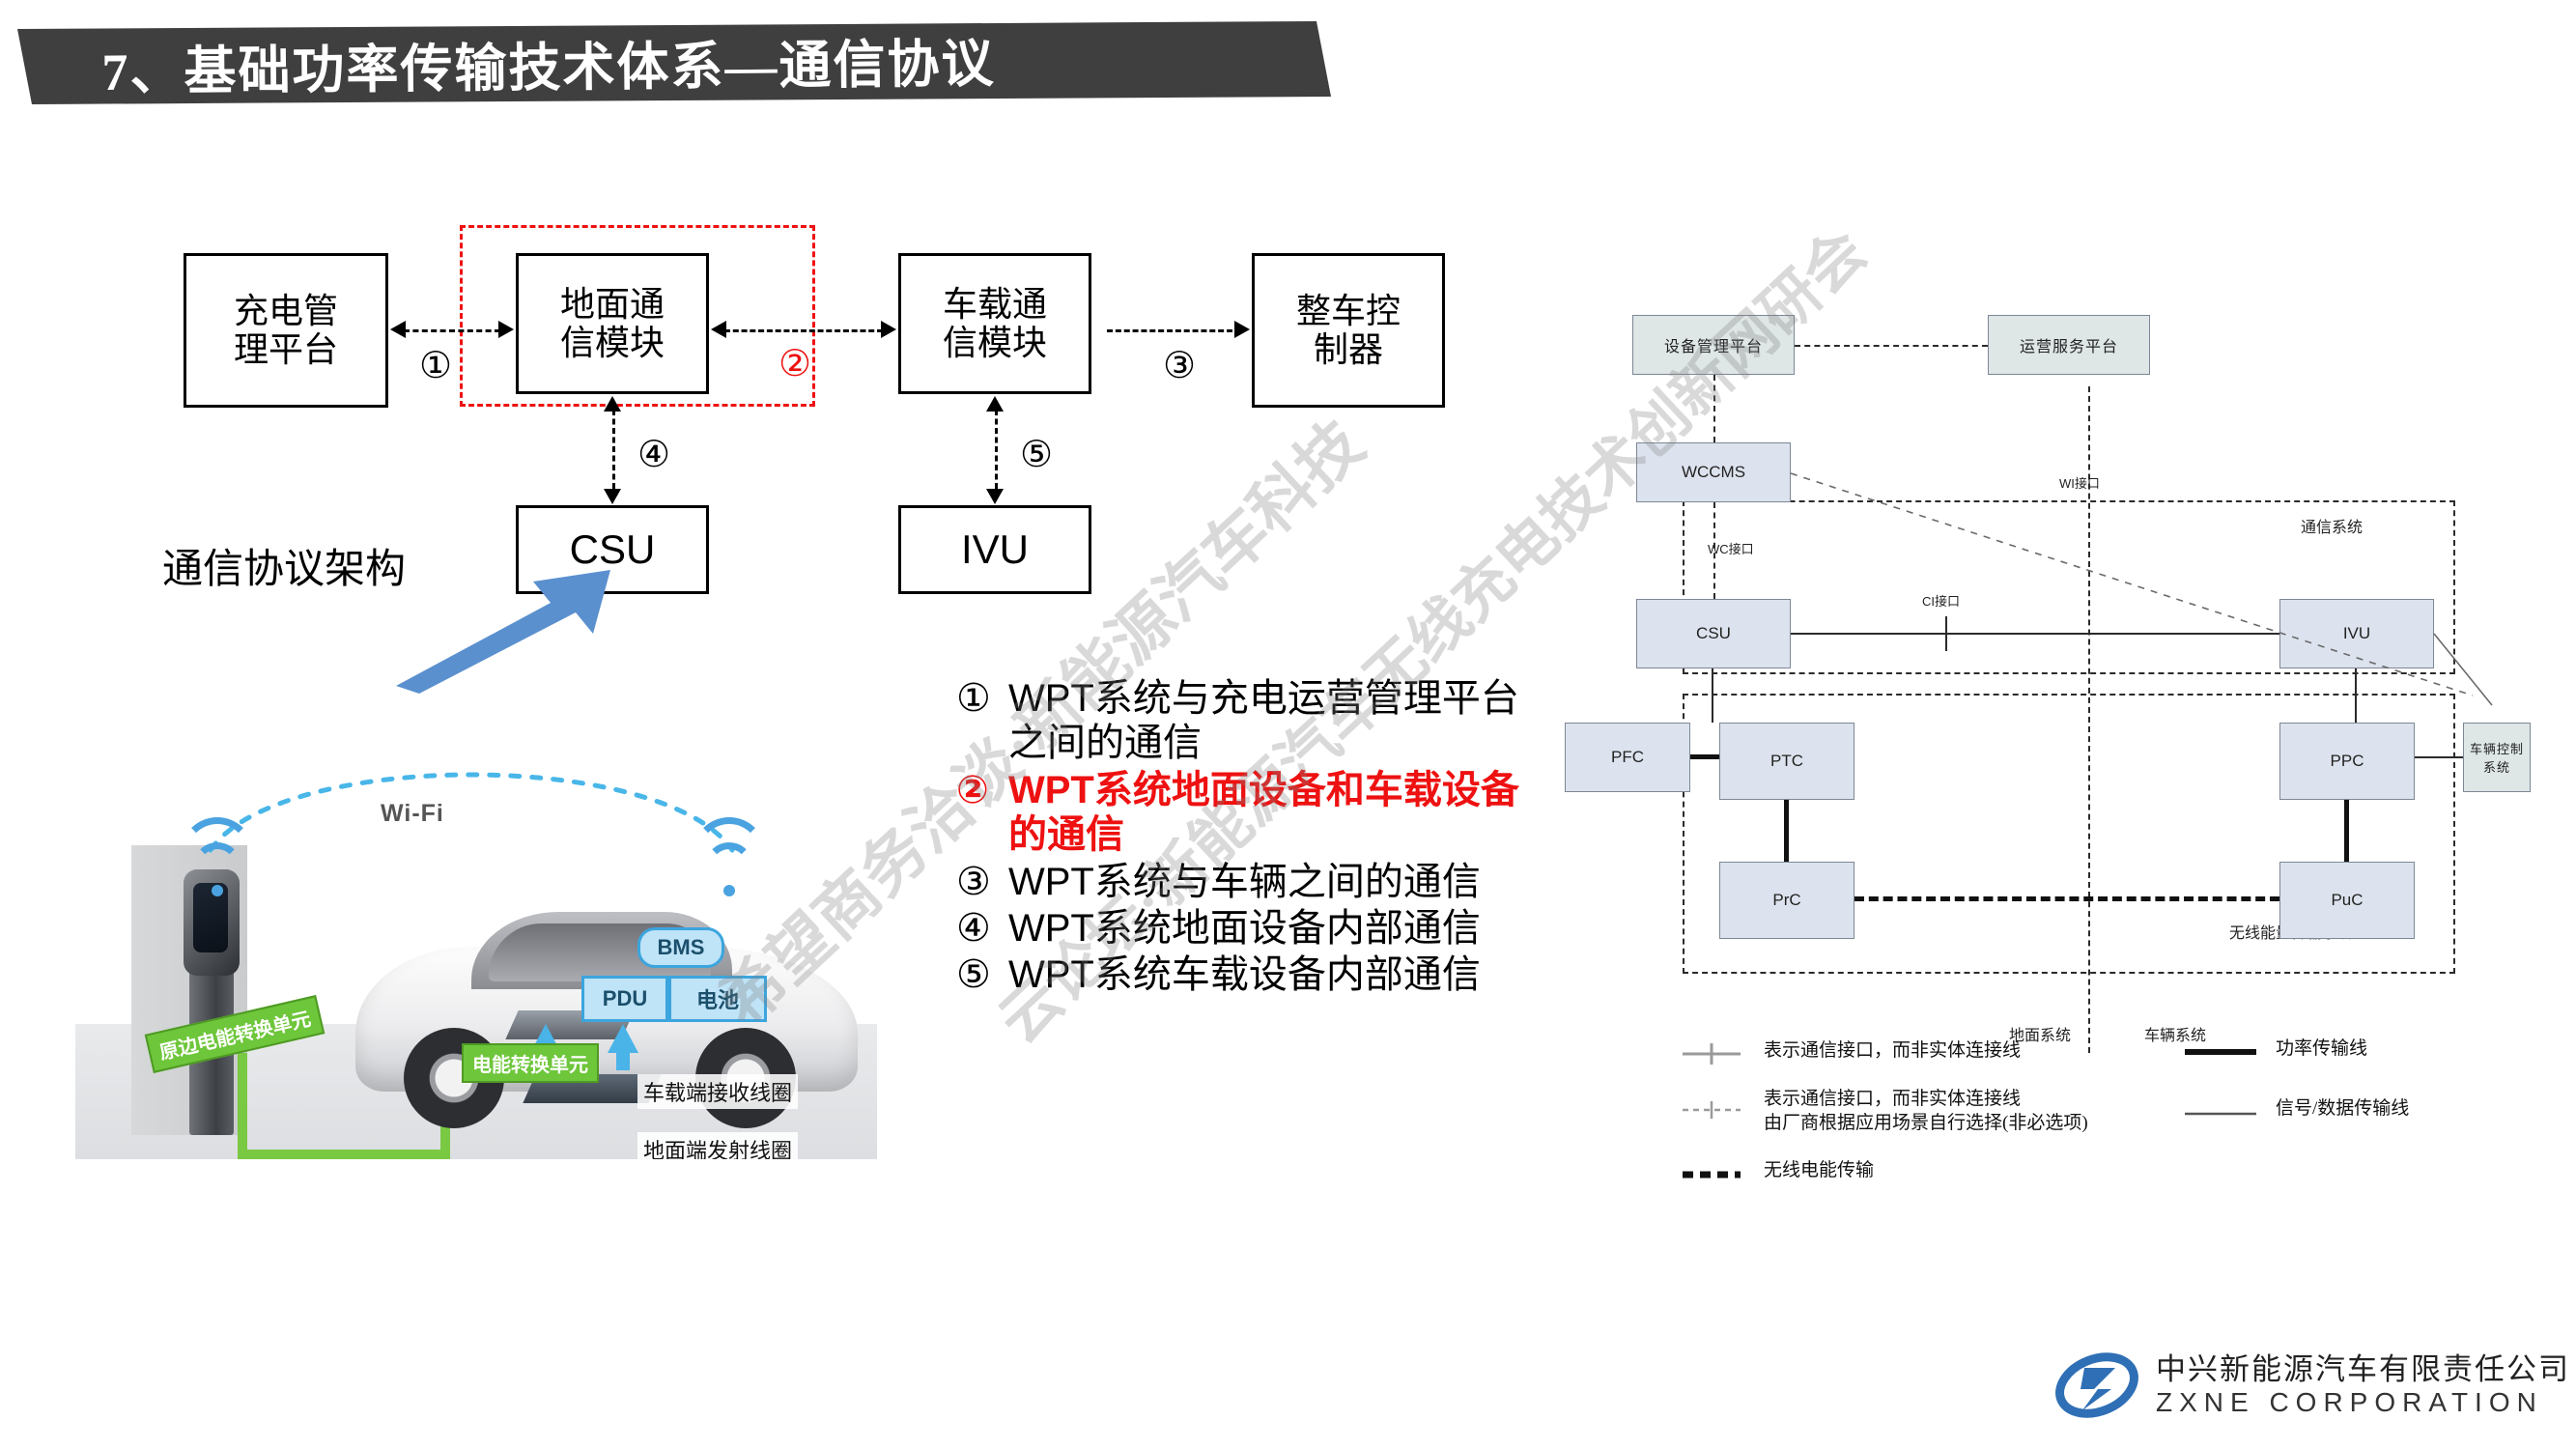 The image size is (2576, 1449). I want to click on box-ivu: IVU, so click(994, 549).